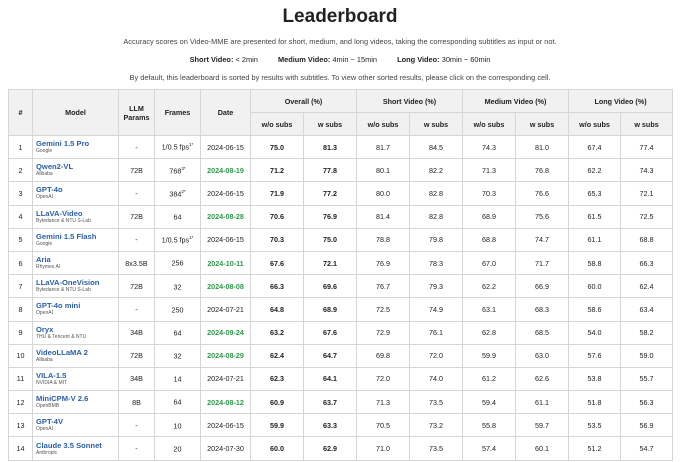 The image size is (680, 462). Describe the element at coordinates (20, 147) in the screenshot. I see `rank-cell: 1` at that location.